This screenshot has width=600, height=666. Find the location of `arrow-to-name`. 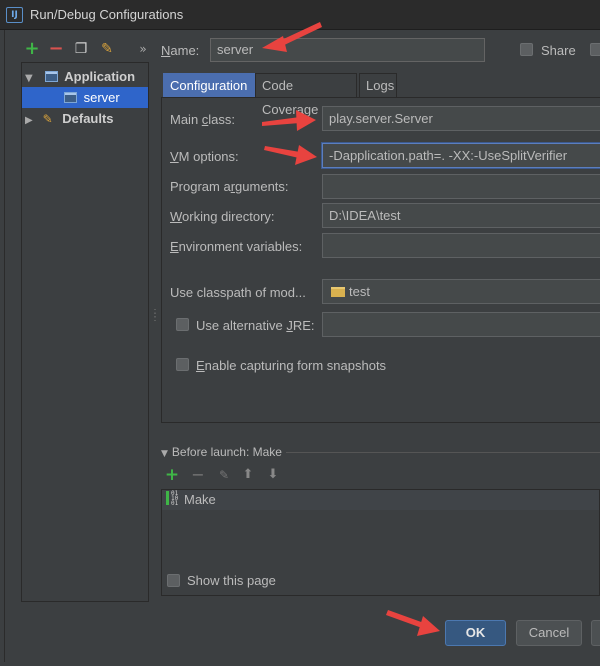

arrow-to-name is located at coordinates (292, 37).